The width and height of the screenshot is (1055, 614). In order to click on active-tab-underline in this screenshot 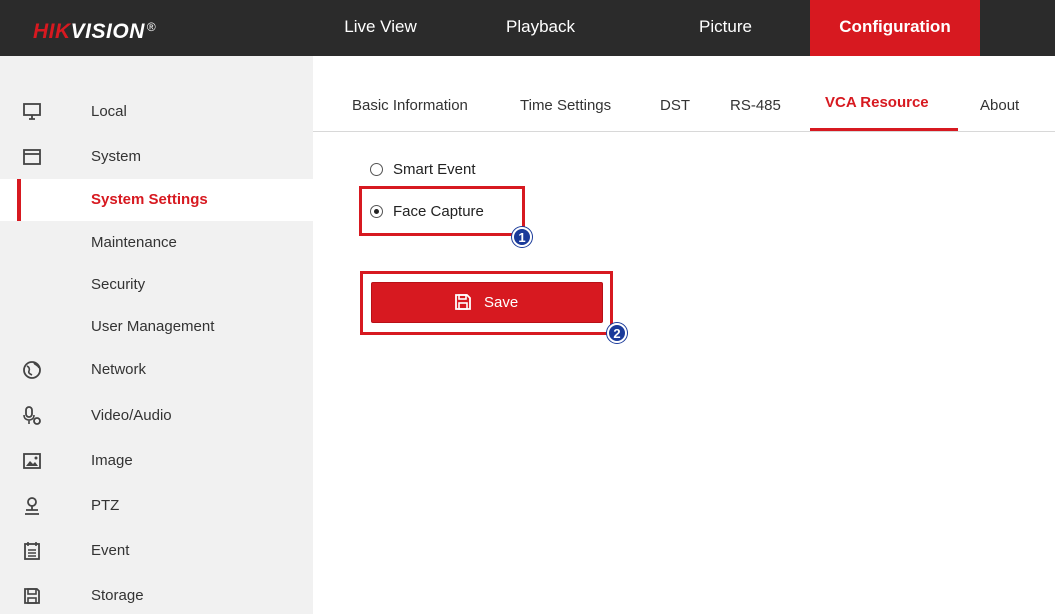, I will do `click(884, 129)`.